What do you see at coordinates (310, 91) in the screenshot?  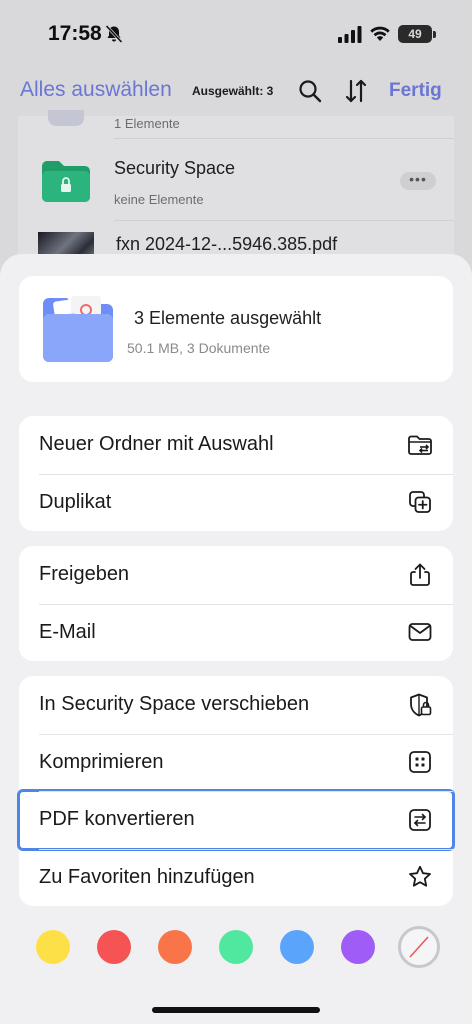 I see `search-icon` at bounding box center [310, 91].